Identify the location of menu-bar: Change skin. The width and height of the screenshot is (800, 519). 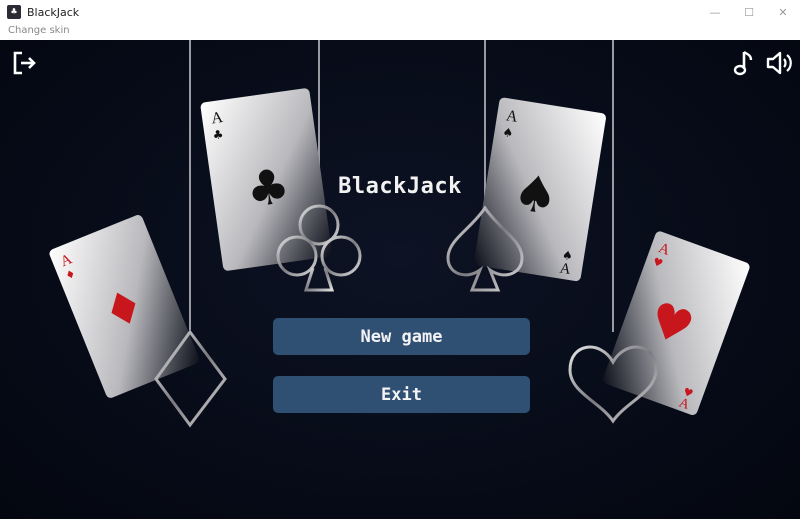
(400, 32).